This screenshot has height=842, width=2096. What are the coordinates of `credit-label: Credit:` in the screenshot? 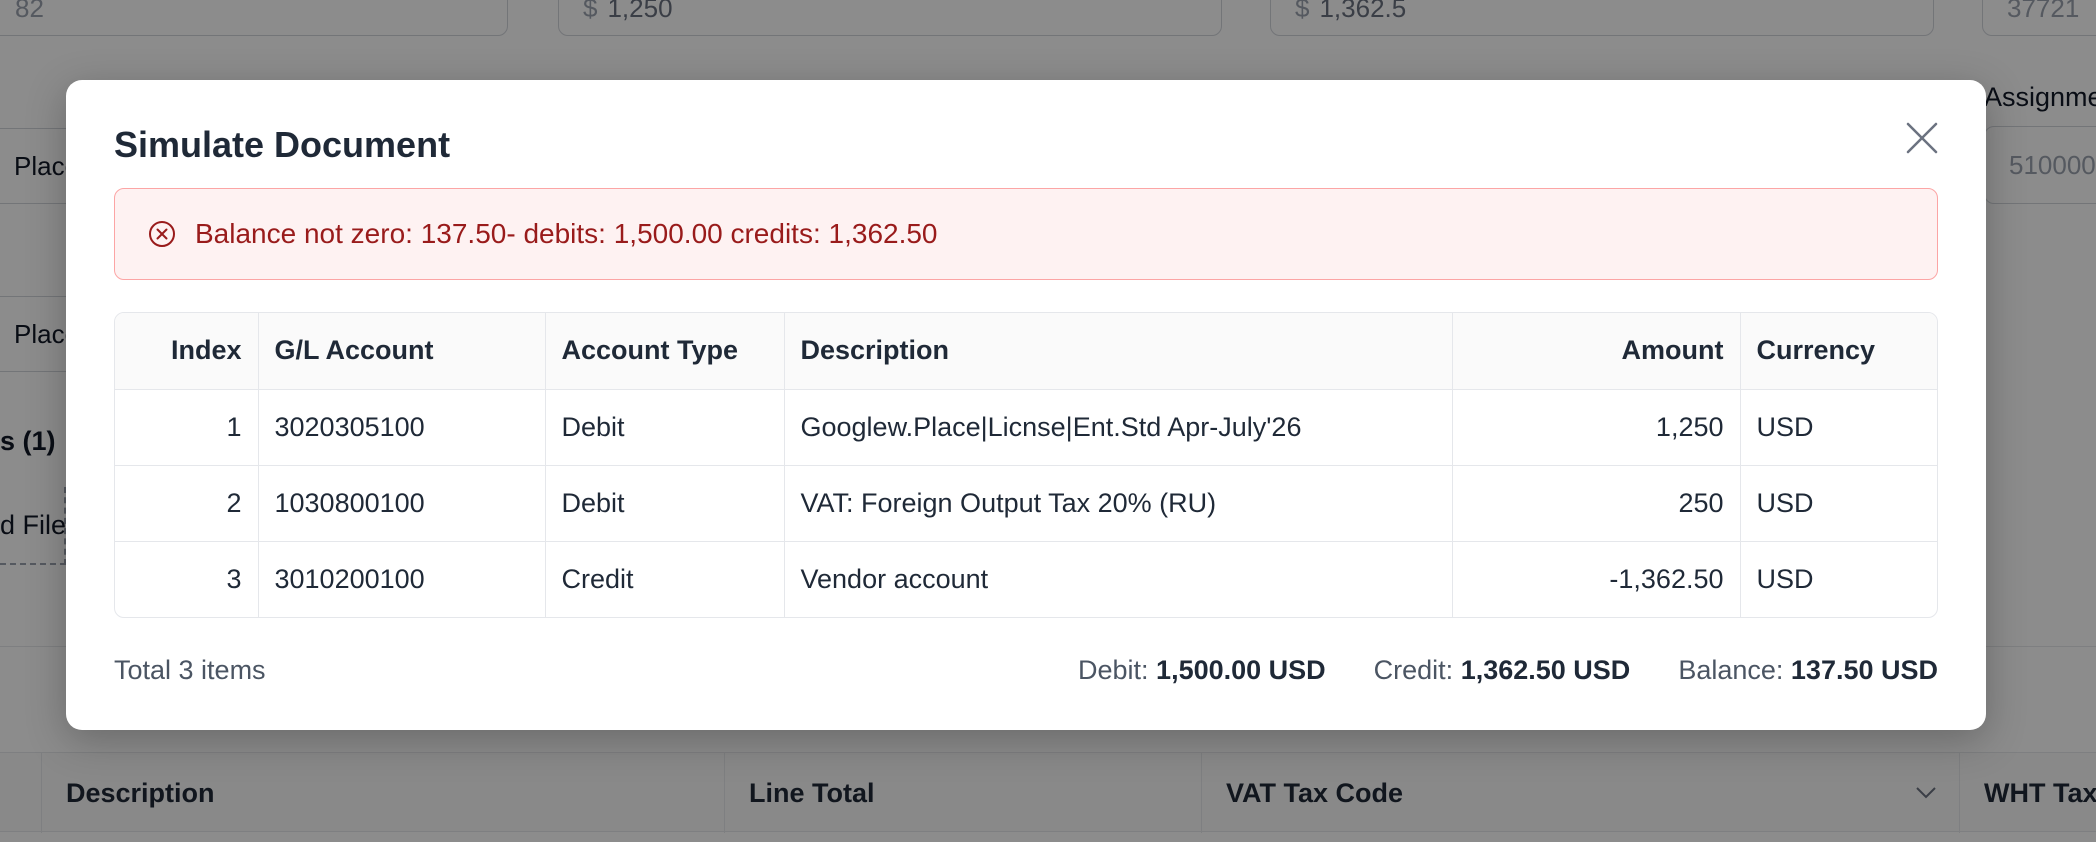 It's located at (1413, 669).